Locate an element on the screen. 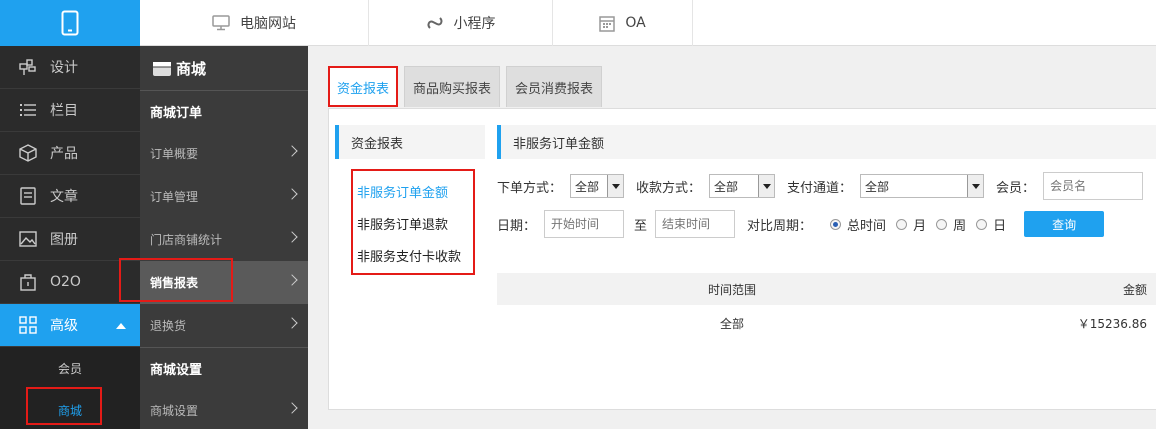 The height and width of the screenshot is (429, 1156). top-bar: 电脑网站 小程序 OA is located at coordinates (578, 23).